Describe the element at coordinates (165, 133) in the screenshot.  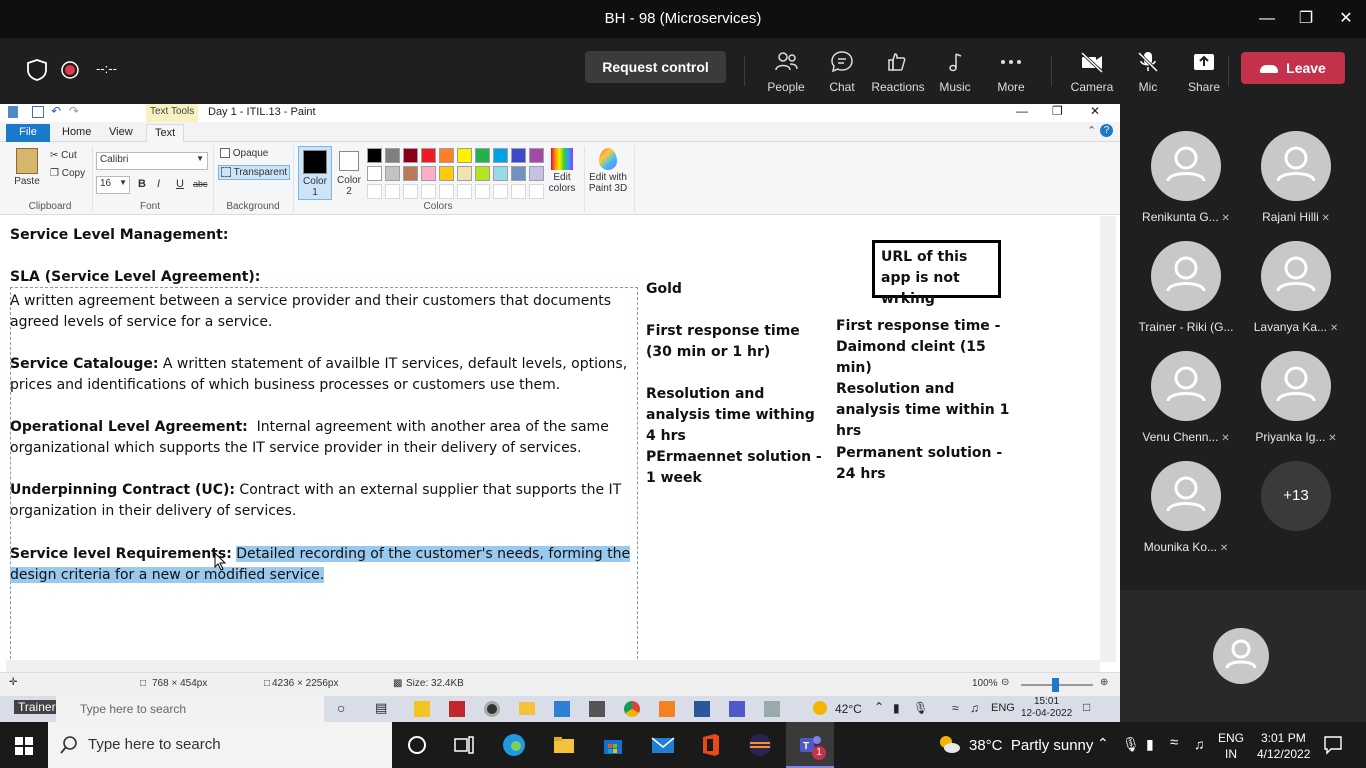
I see `tab-text: Text` at that location.